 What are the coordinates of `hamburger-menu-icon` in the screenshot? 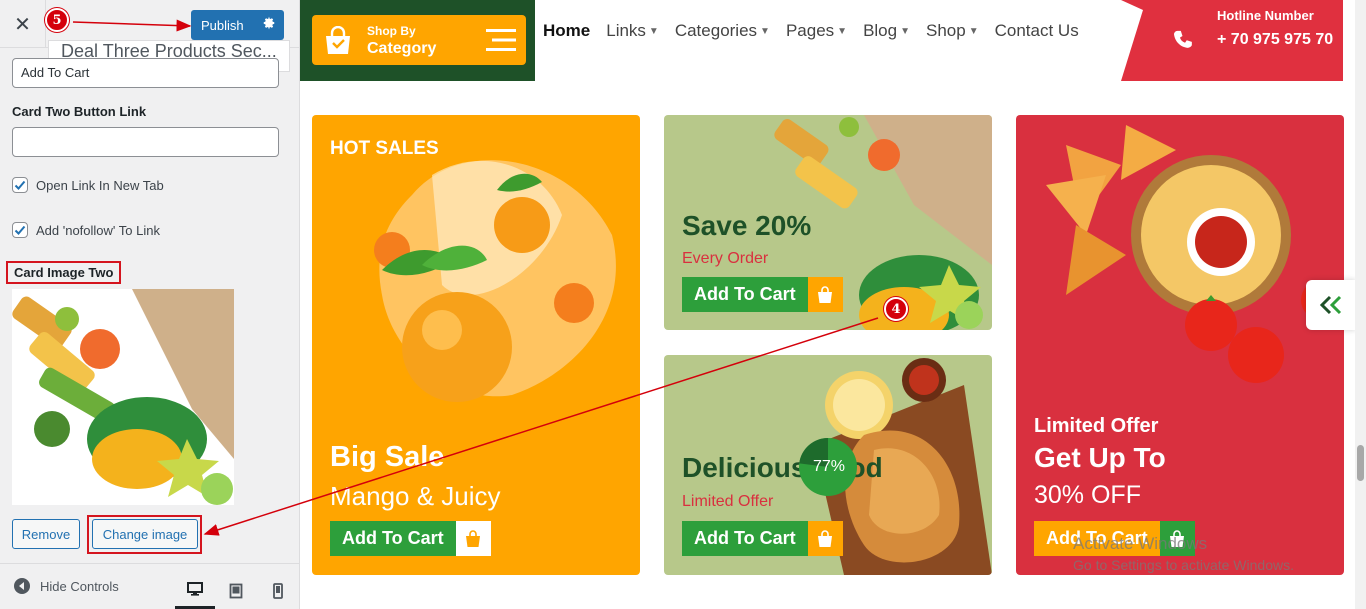 It's located at (501, 40).